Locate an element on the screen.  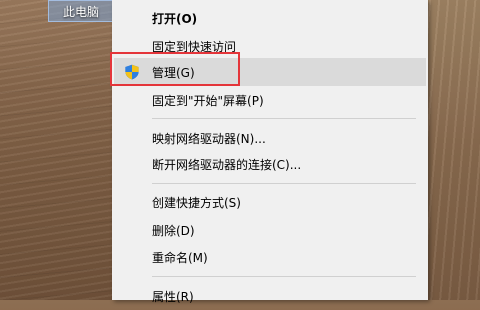
this-pc-label: 此电脑 is located at coordinates (81, 12).